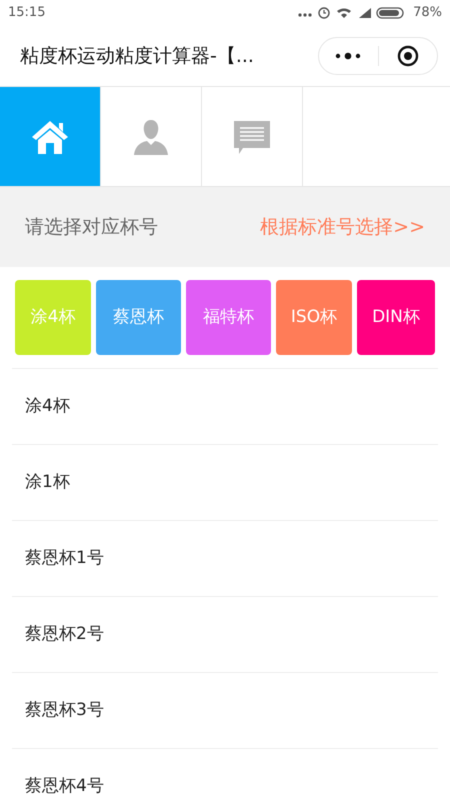 This screenshot has height=799, width=450. Describe the element at coordinates (225, 483) in the screenshot. I see `cup-list-item: 涂1杯` at that location.